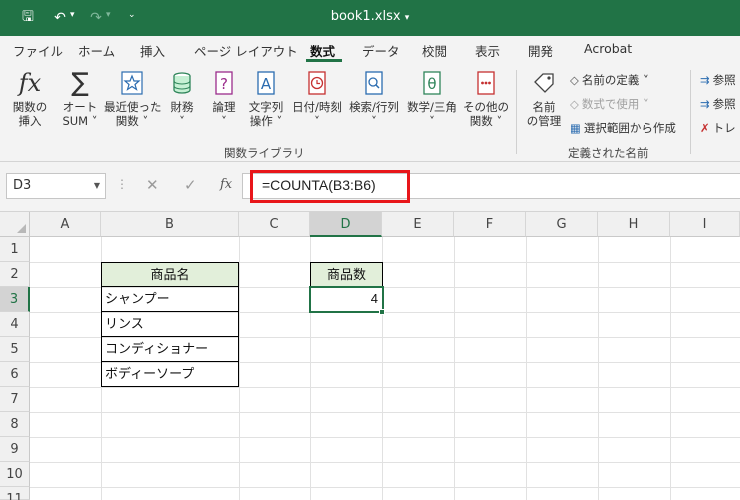  Describe the element at coordinates (170, 224) in the screenshot. I see `column-header-b: B` at that location.